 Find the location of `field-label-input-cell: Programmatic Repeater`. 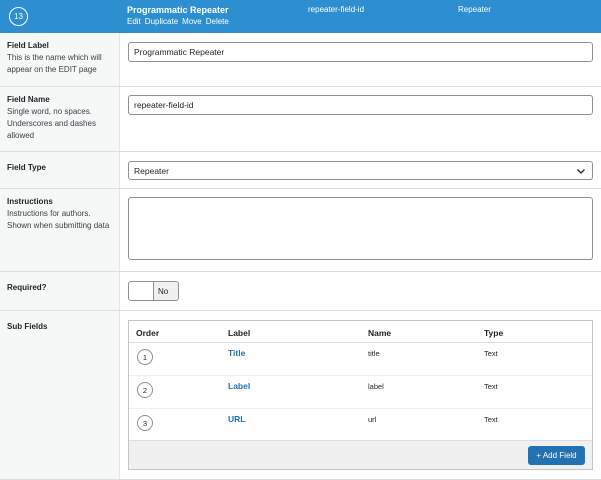

field-label-input-cell: Programmatic Repeater is located at coordinates (360, 59).